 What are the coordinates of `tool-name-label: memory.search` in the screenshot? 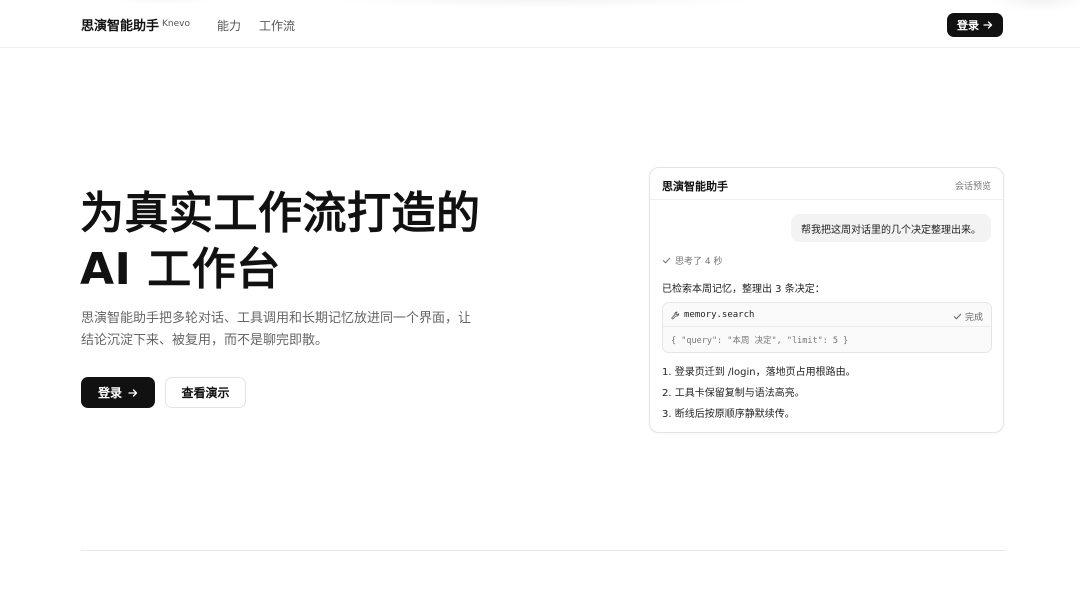 It's located at (719, 315).